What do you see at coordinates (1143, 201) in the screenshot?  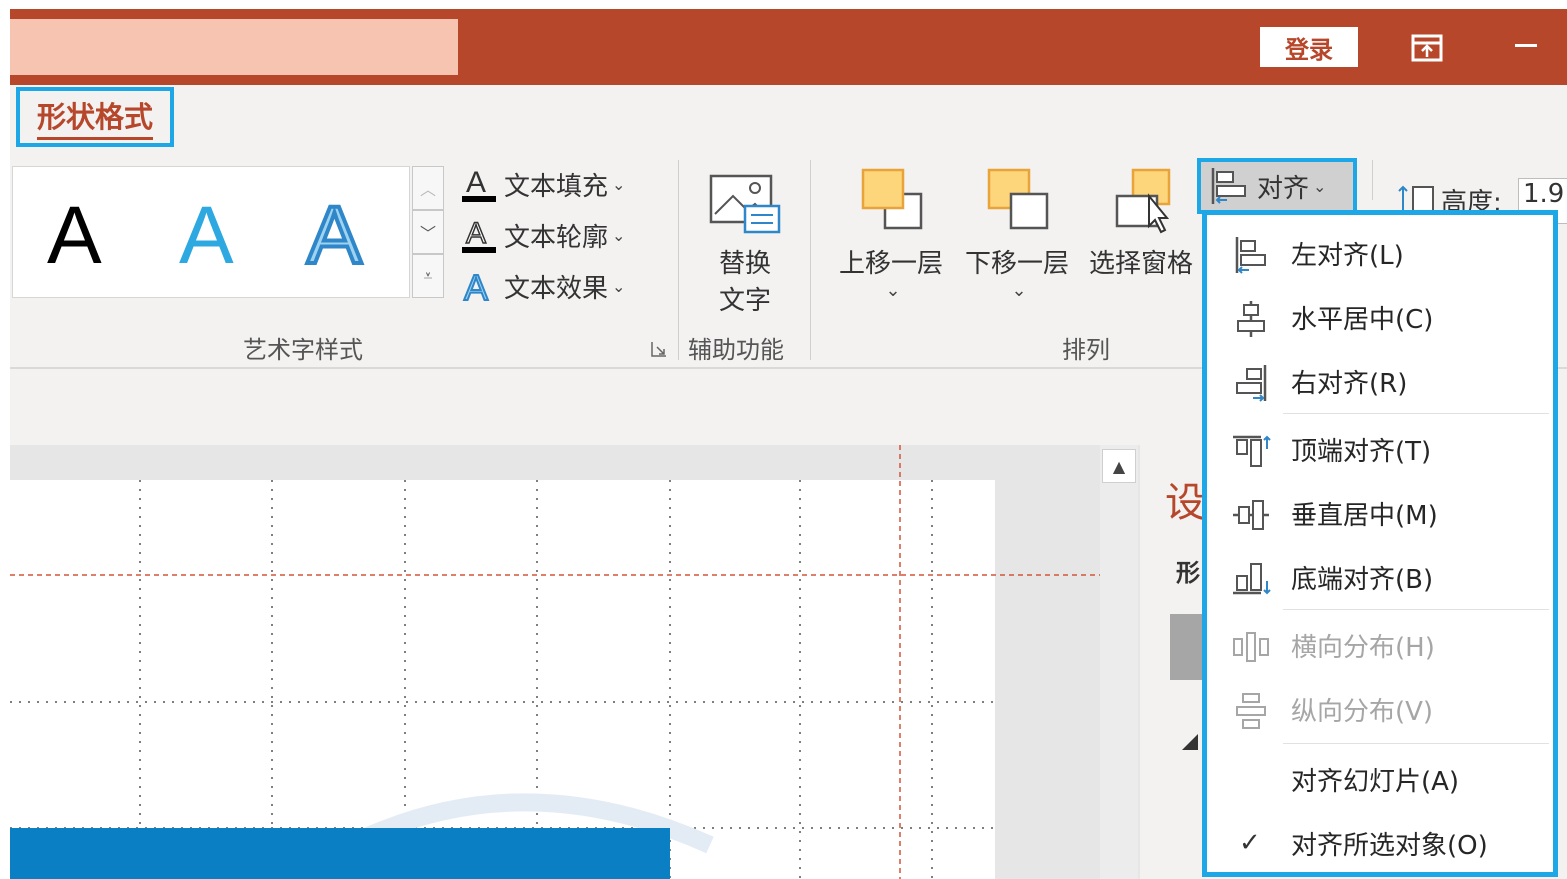 I see `selection-pane-icon` at bounding box center [1143, 201].